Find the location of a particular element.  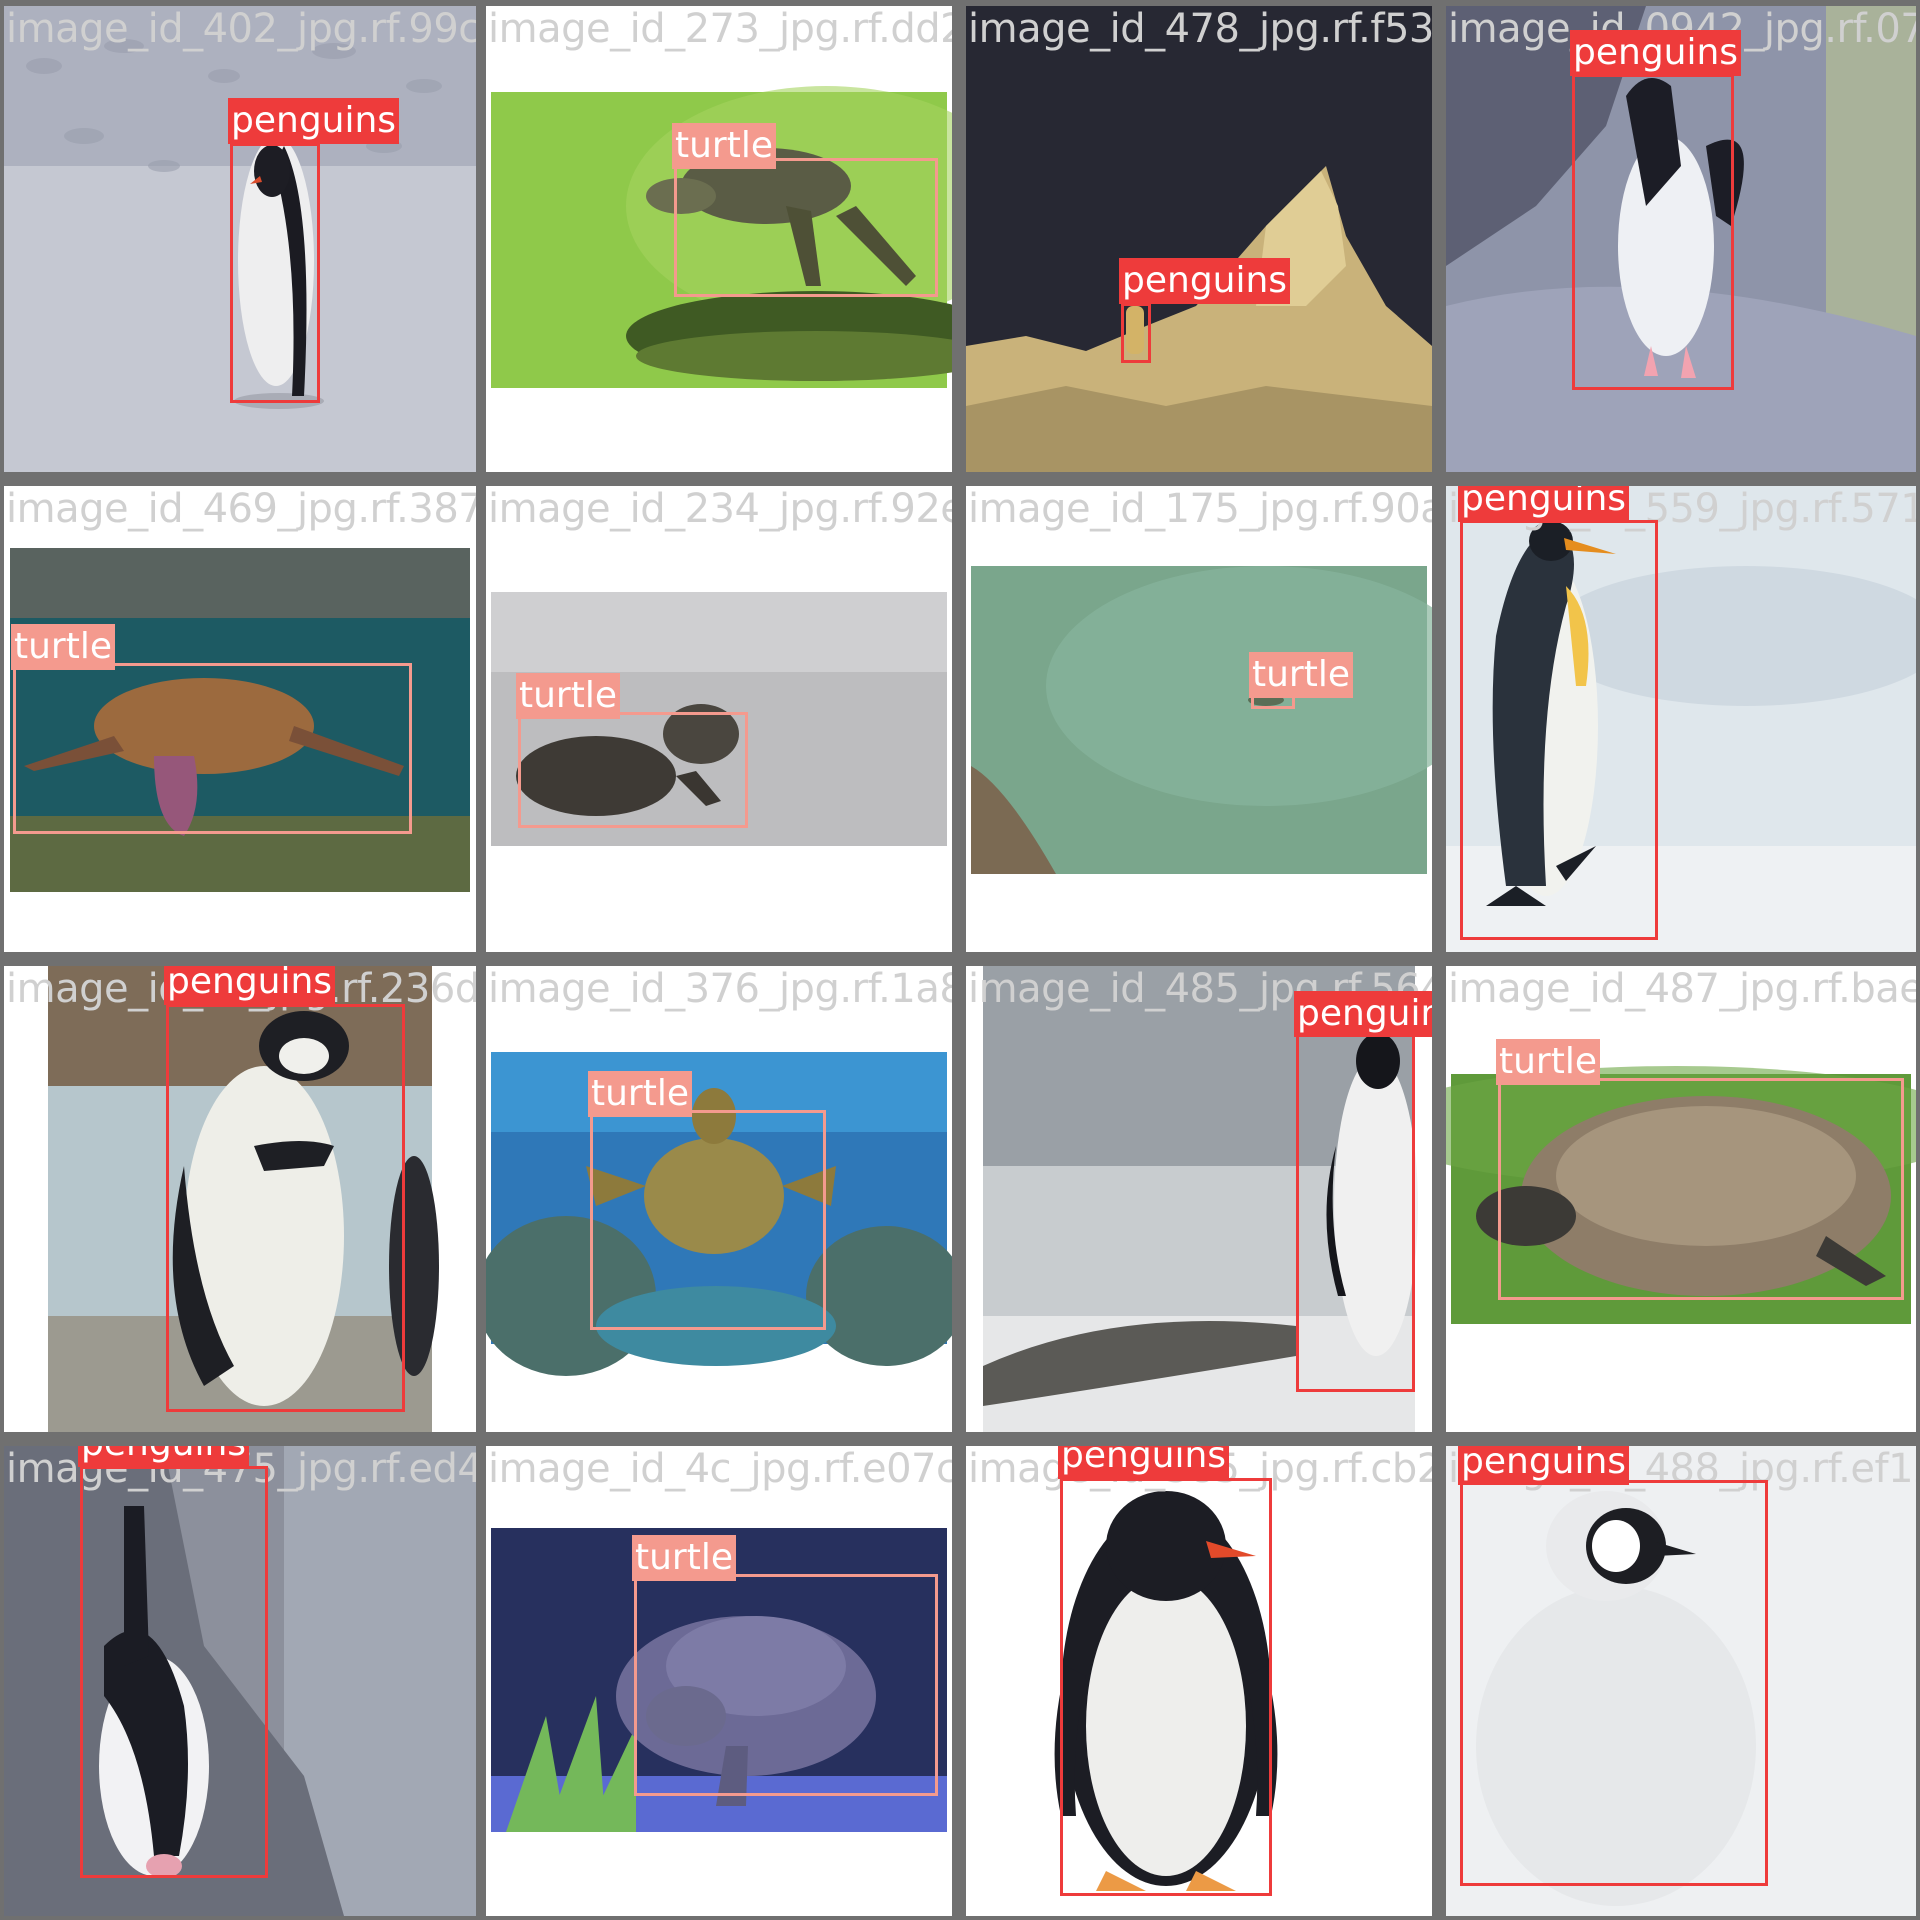

tile-6: image_id_234_jpg.rf.92ec6 turtle is located at coordinates (719, 719).